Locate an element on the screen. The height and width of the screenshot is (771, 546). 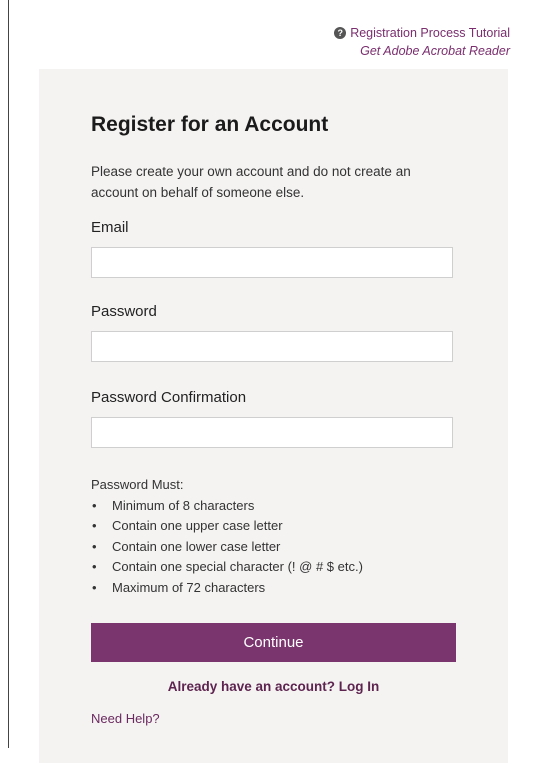
email-label: Email is located at coordinates (110, 227).